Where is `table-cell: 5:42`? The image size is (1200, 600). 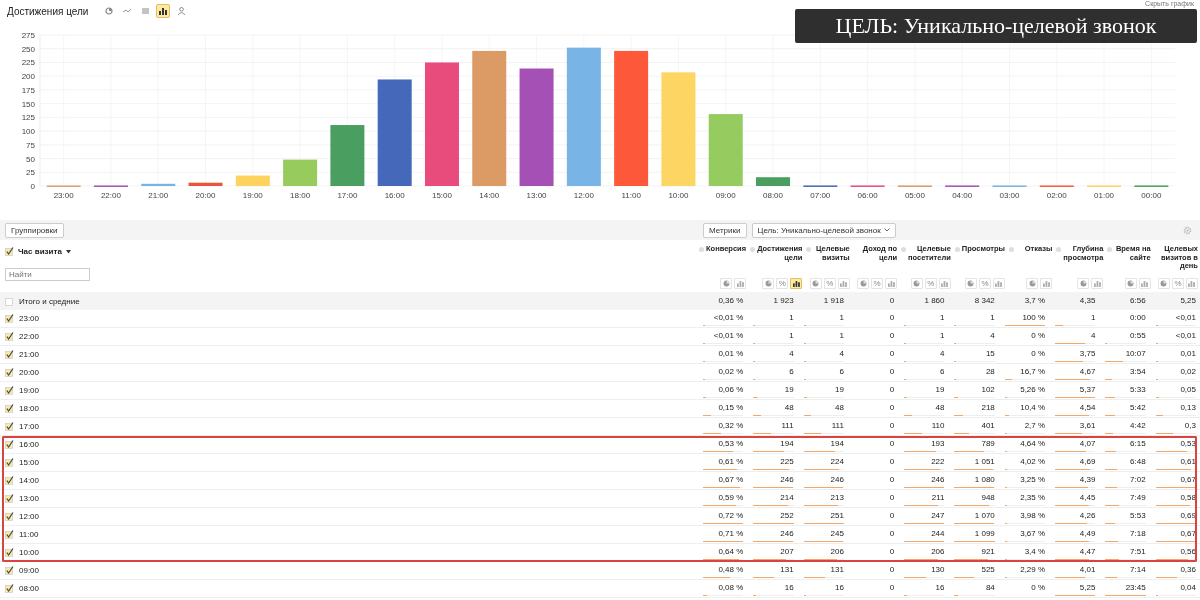
table-cell: 5:42 is located at coordinates (1138, 407).